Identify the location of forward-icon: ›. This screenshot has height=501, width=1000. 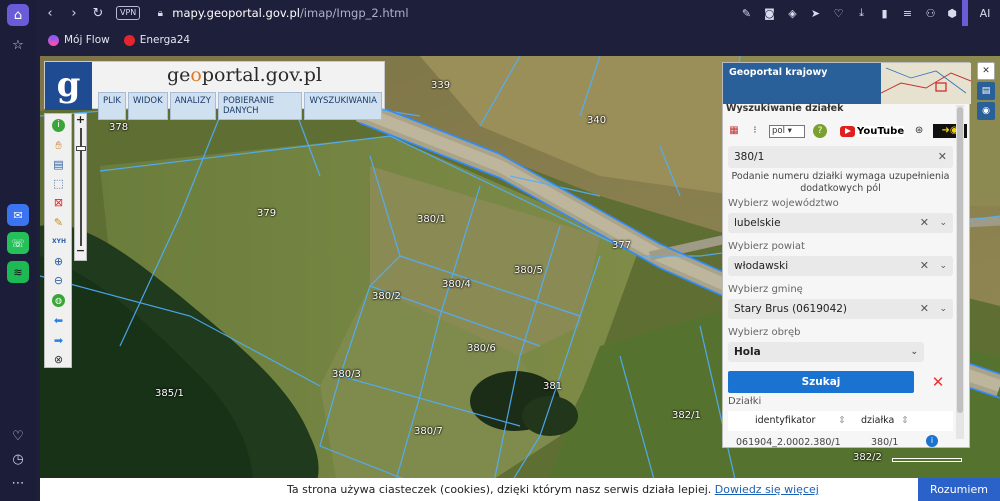
(74, 13).